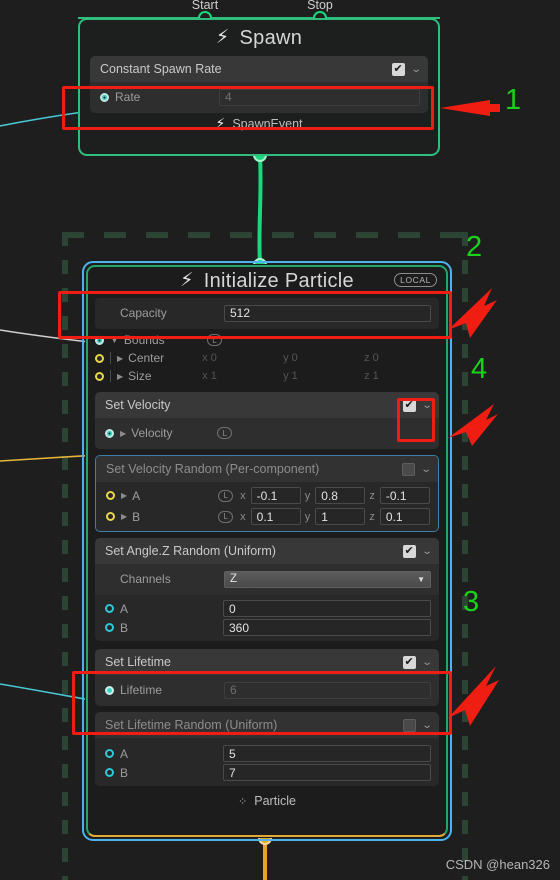 The width and height of the screenshot is (560, 880). What do you see at coordinates (320, 6) in the screenshot?
I see `stop-port-label: Stop` at bounding box center [320, 6].